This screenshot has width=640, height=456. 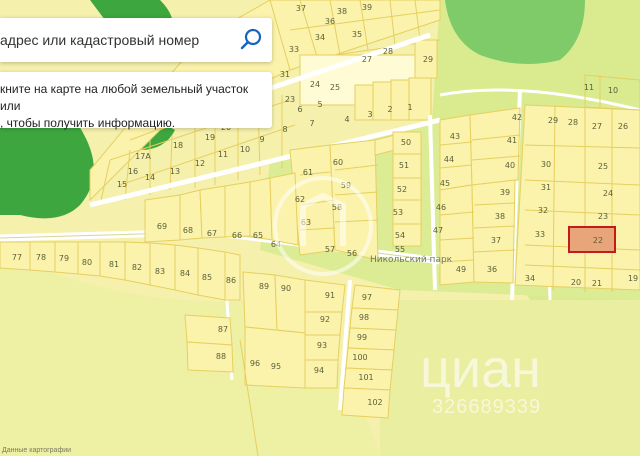 What do you see at coordinates (210, 138) in the screenshot?
I see `parcel-label-p19a: 19` at bounding box center [210, 138].